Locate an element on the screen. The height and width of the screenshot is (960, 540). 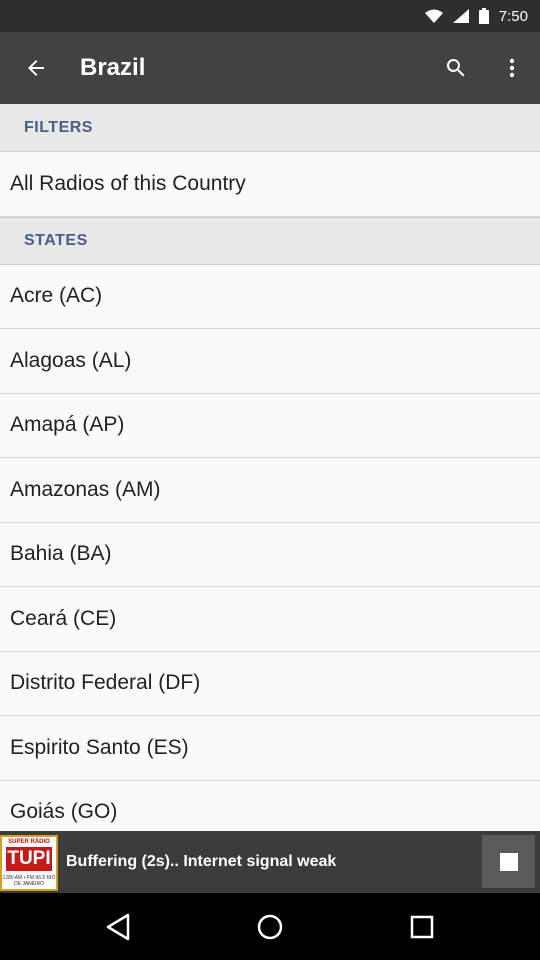
list-item-state: Goiás (GO) is located at coordinates (270, 805).